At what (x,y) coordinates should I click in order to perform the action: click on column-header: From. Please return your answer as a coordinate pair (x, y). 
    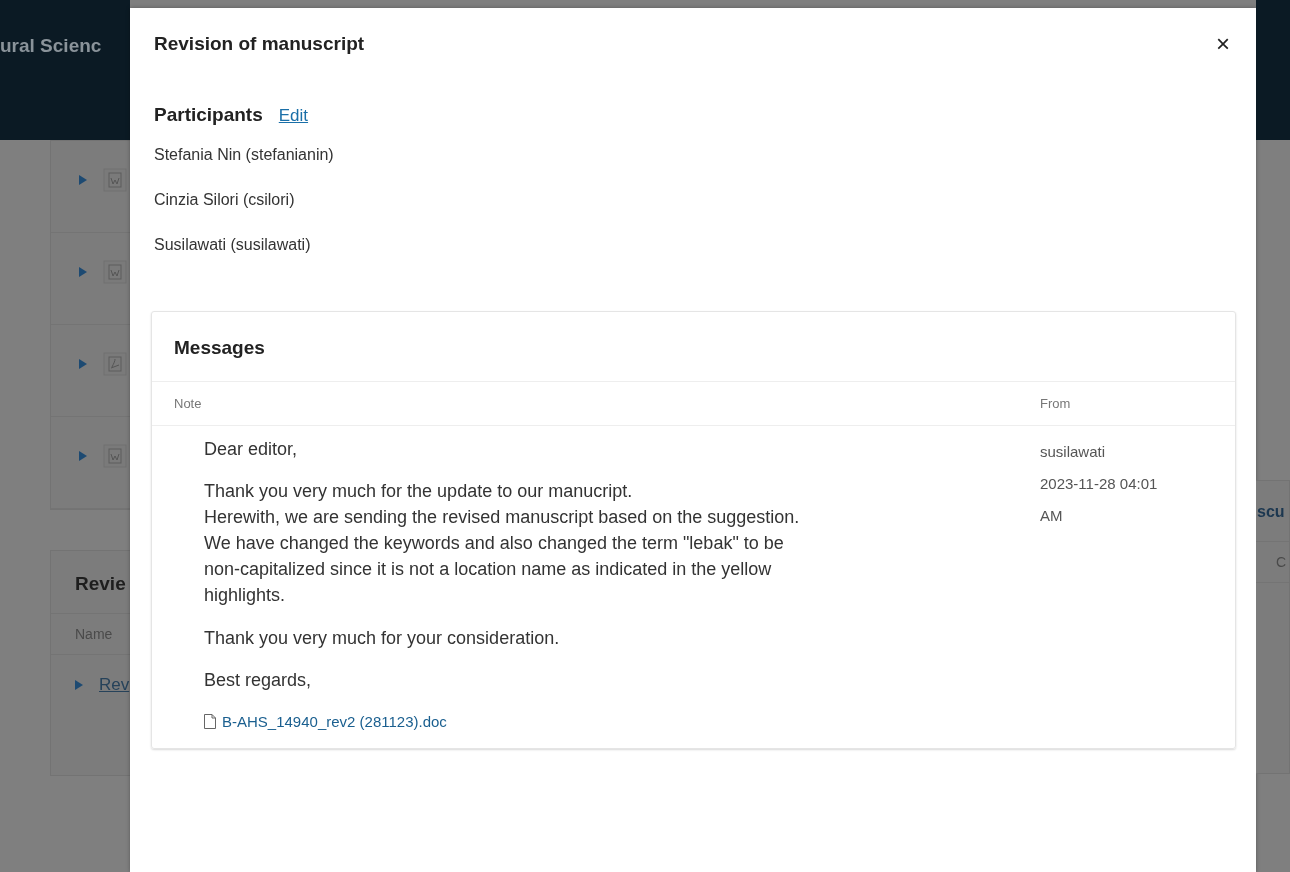
    Looking at the image, I should click on (1056, 403).